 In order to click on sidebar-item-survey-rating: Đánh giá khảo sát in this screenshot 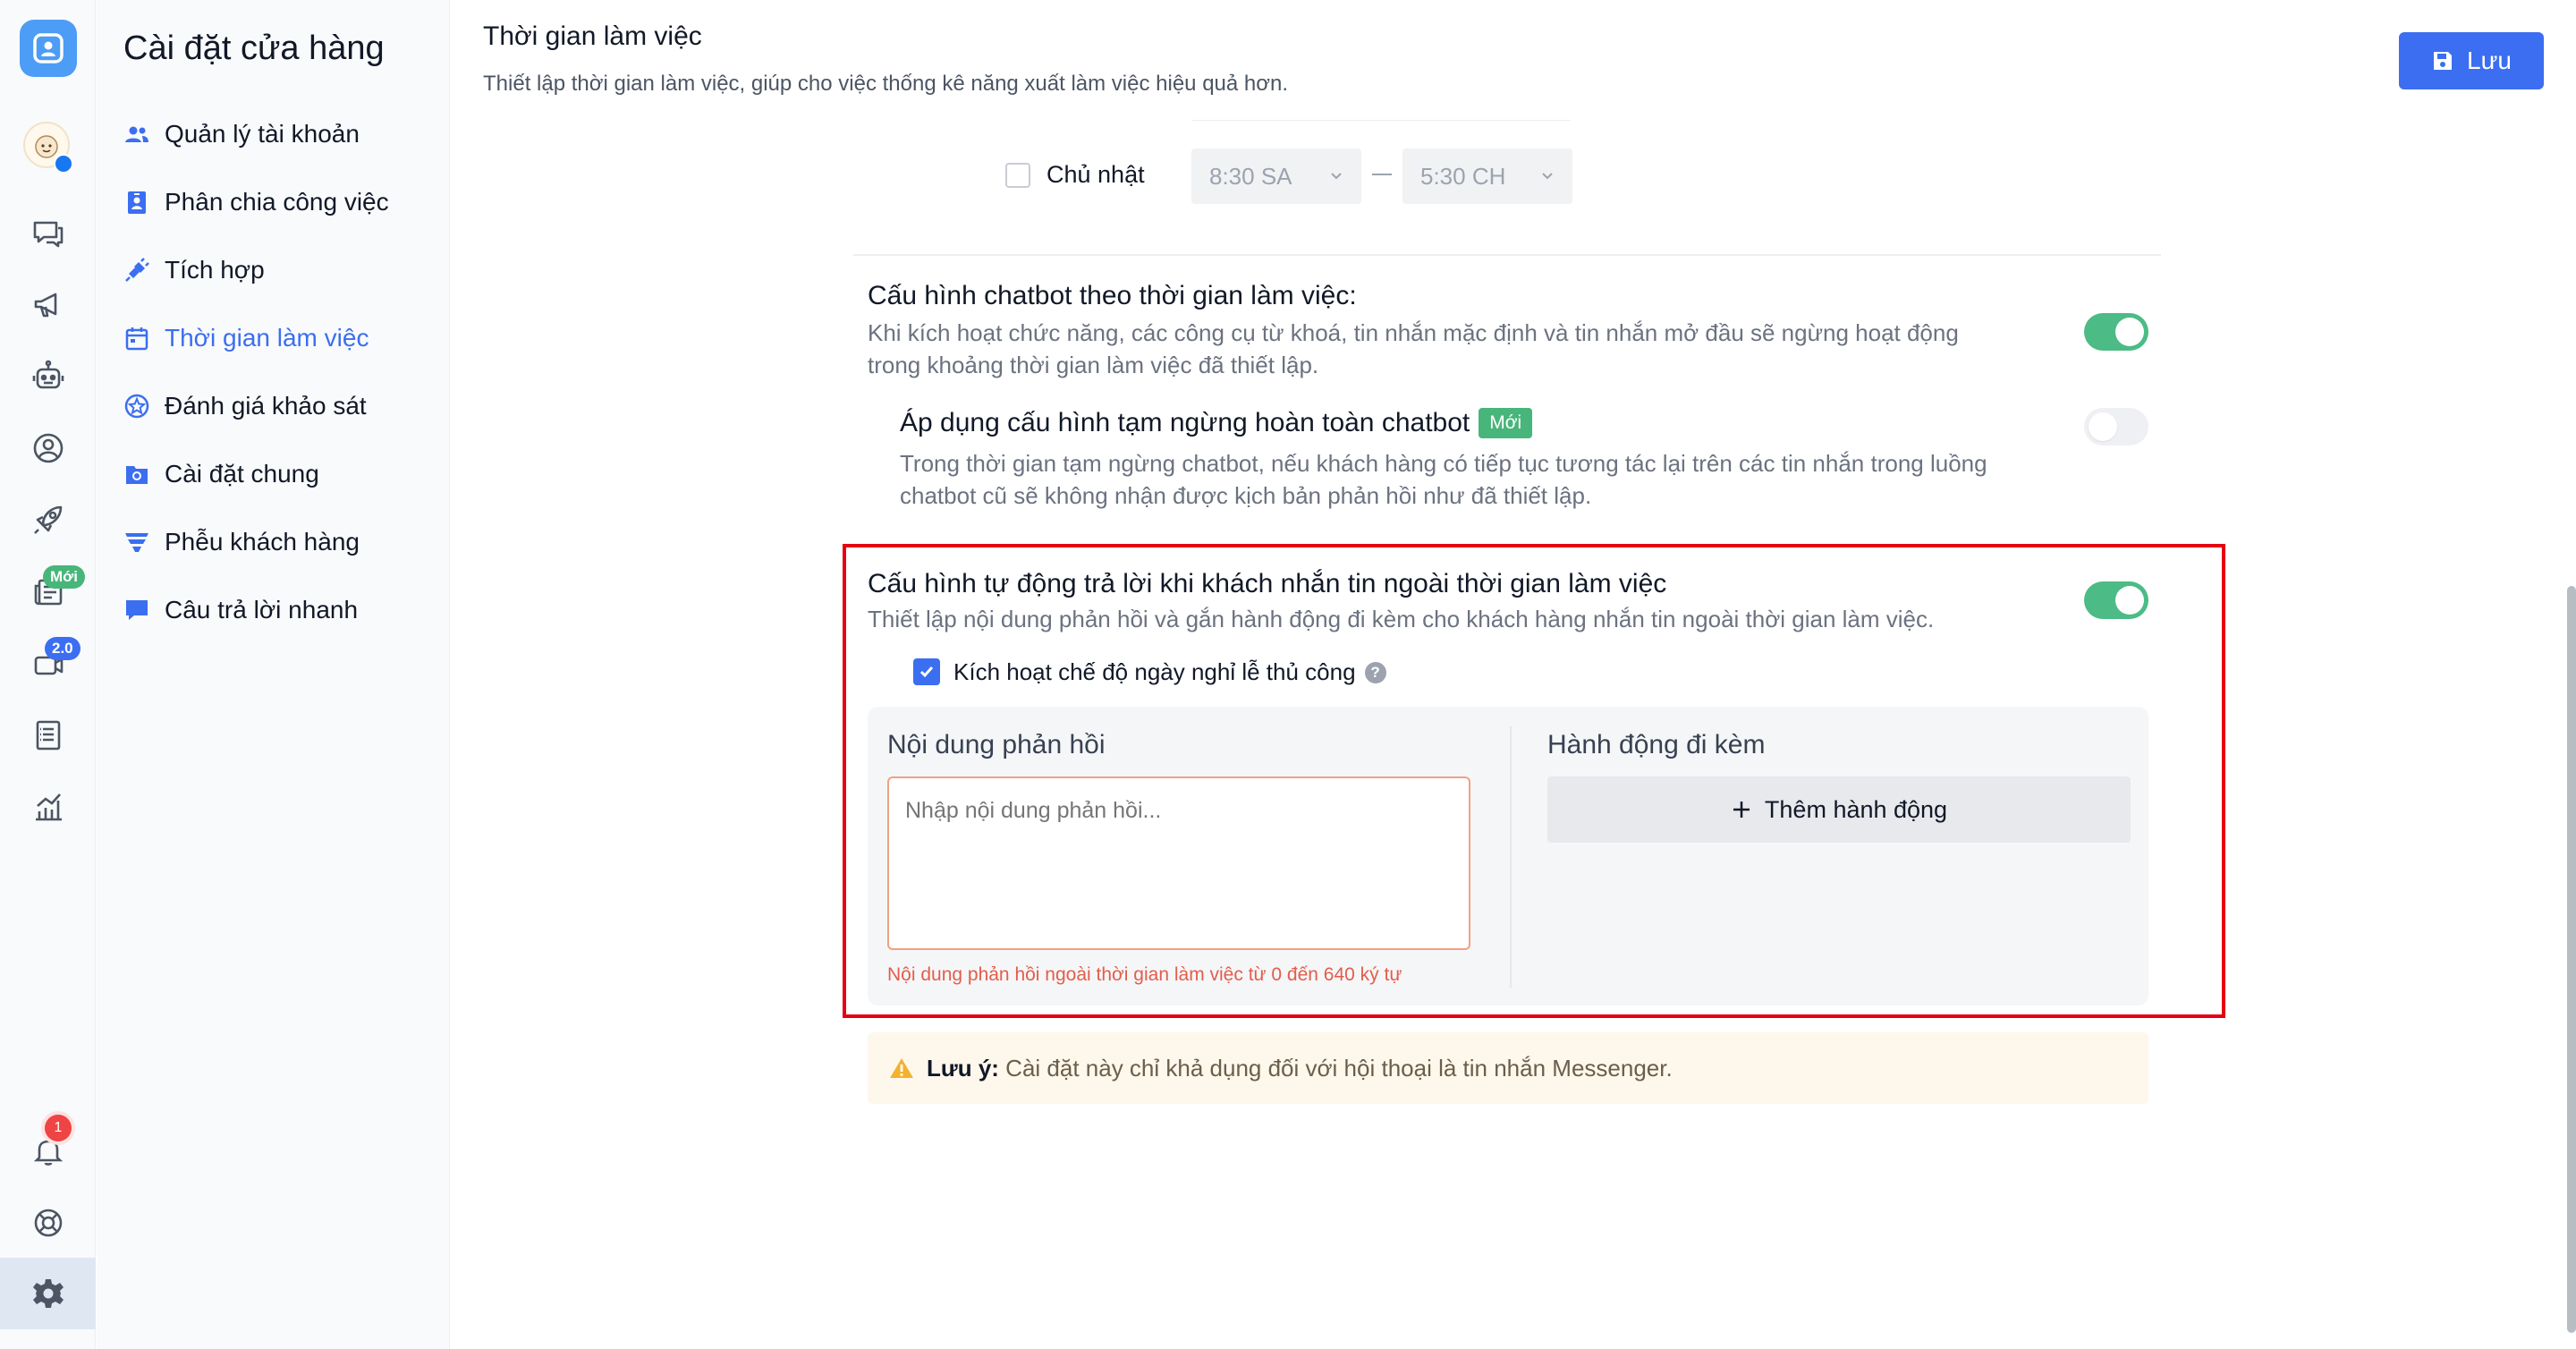, I will do `click(275, 406)`.